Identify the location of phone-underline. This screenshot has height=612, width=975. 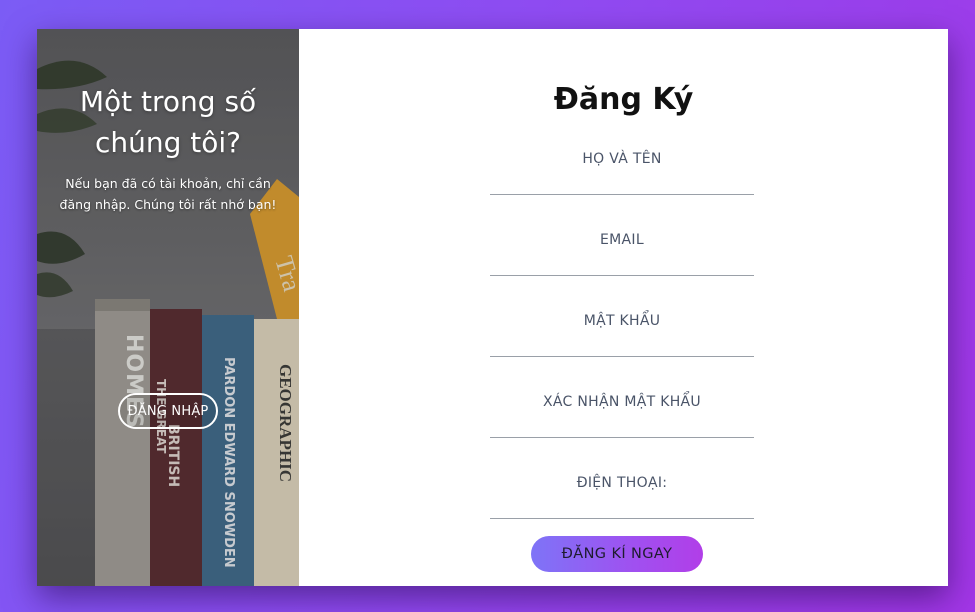
(622, 518).